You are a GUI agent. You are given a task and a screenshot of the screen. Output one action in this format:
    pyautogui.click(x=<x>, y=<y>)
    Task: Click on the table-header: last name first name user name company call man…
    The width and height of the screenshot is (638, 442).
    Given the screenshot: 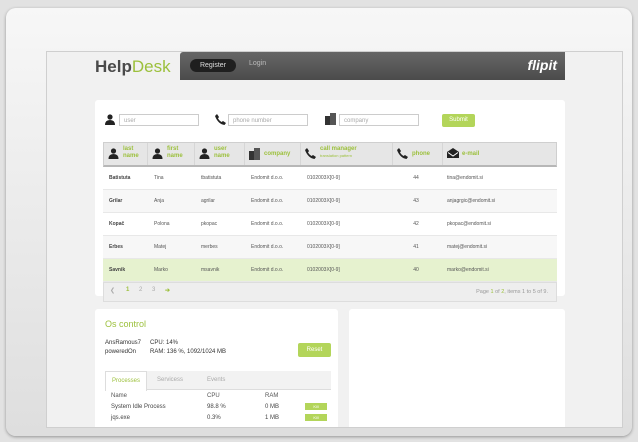 What is the action you would take?
    pyautogui.click(x=330, y=154)
    